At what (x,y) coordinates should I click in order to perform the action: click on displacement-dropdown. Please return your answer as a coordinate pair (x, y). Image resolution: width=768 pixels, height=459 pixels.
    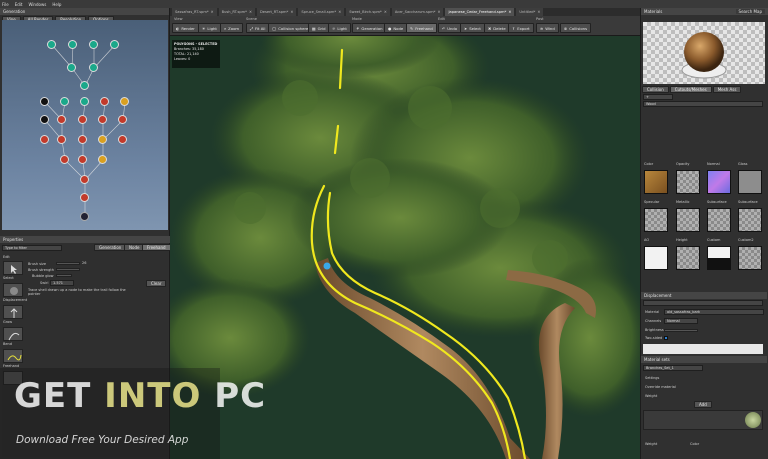
    Looking at the image, I should click on (703, 303).